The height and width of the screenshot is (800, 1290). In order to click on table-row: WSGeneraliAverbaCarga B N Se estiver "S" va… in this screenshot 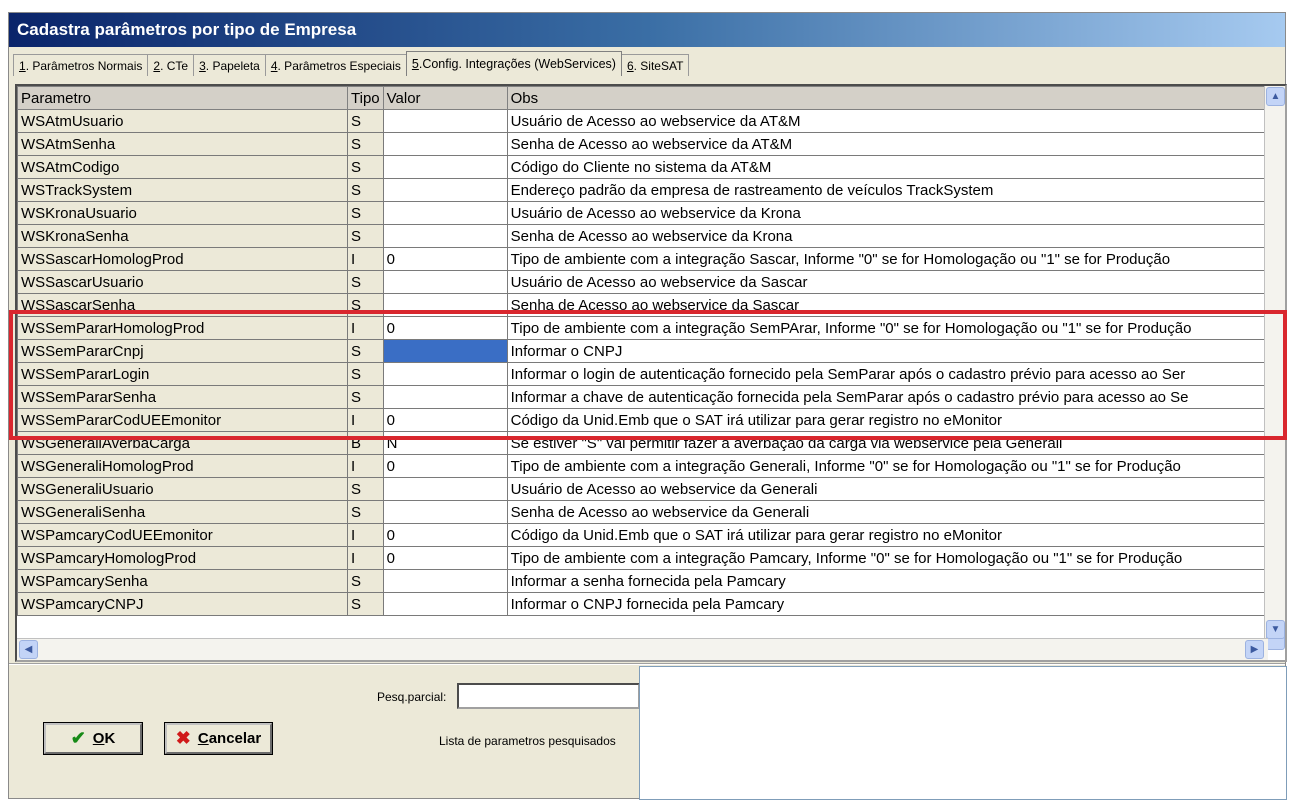, I will do `click(646, 443)`.